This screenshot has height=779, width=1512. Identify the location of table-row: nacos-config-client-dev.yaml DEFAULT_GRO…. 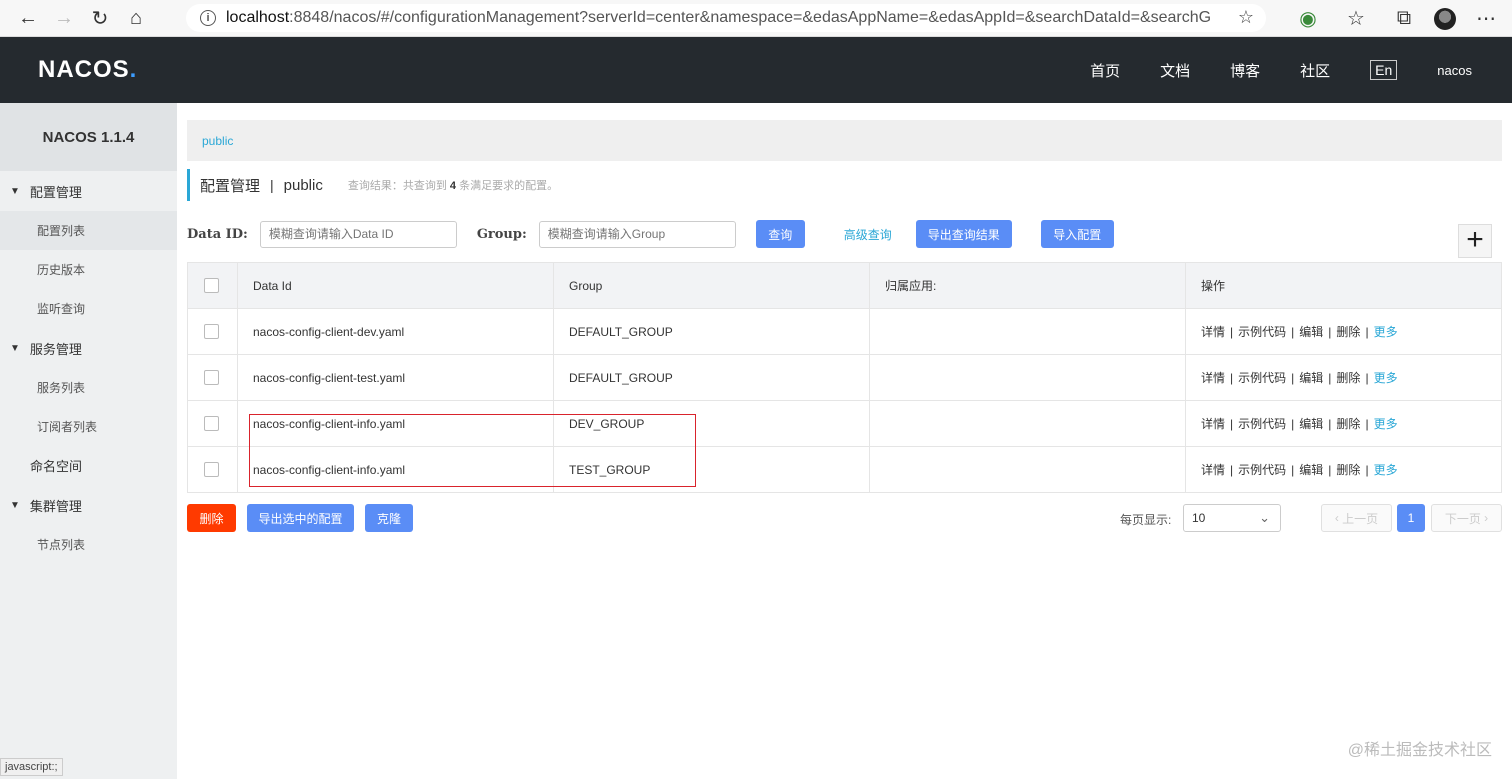
(844, 331).